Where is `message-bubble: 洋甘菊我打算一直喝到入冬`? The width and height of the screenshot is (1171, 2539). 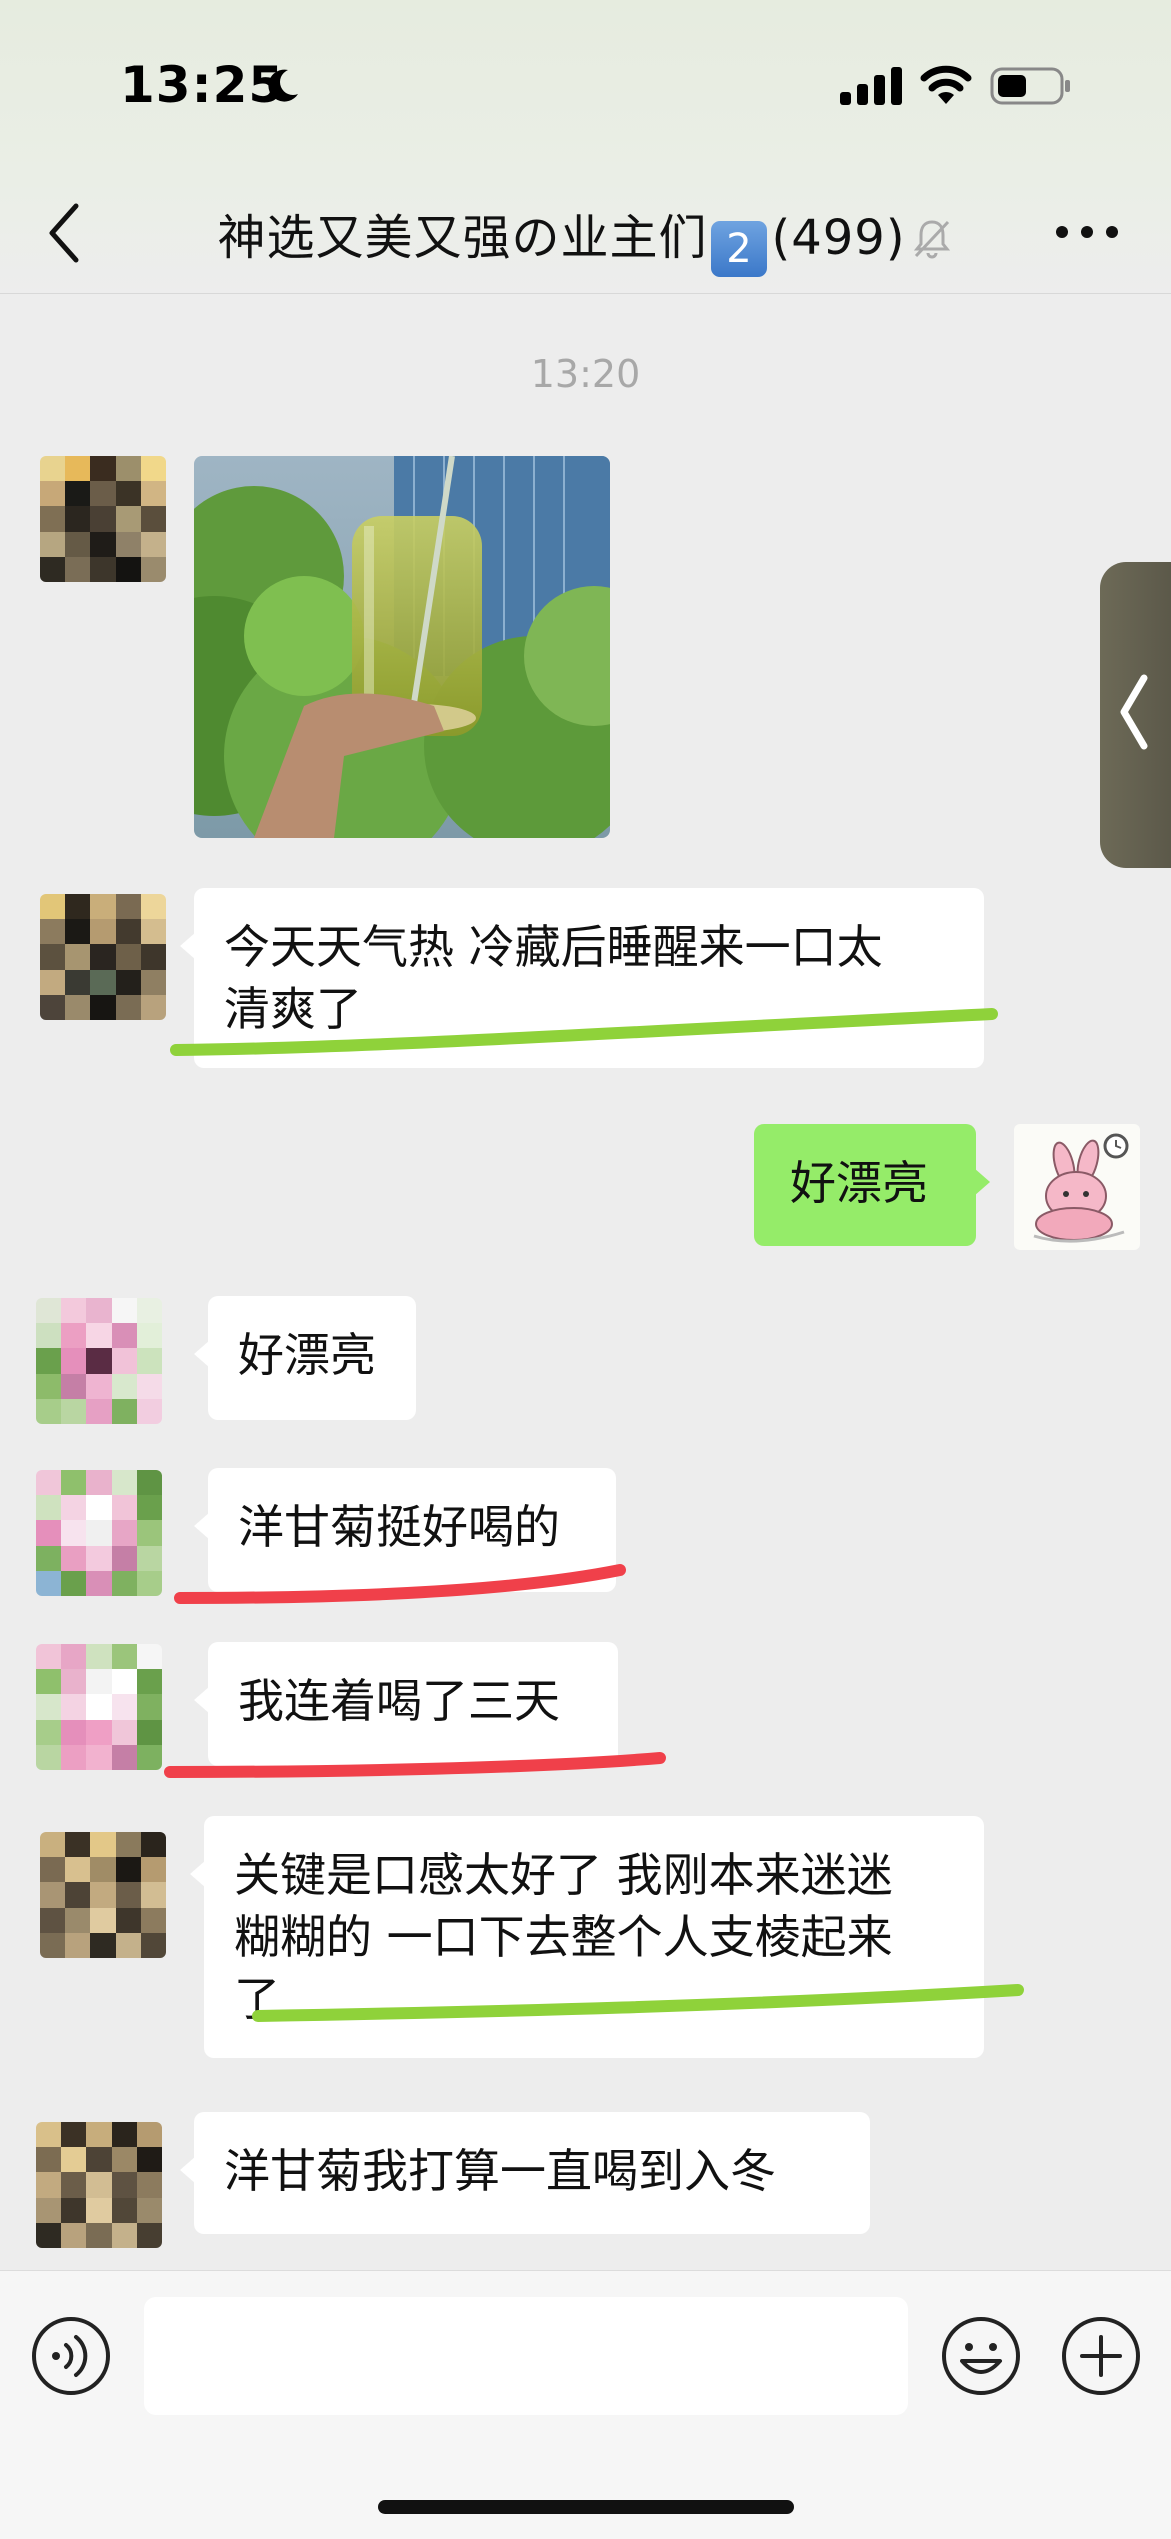
message-bubble: 洋甘菊我打算一直喝到入冬 is located at coordinates (525, 2173).